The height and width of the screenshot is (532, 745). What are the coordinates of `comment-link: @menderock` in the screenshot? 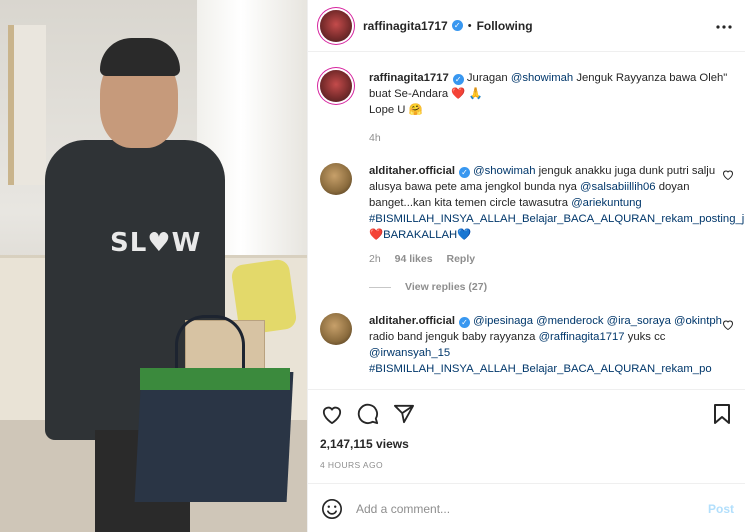 It's located at (569, 321).